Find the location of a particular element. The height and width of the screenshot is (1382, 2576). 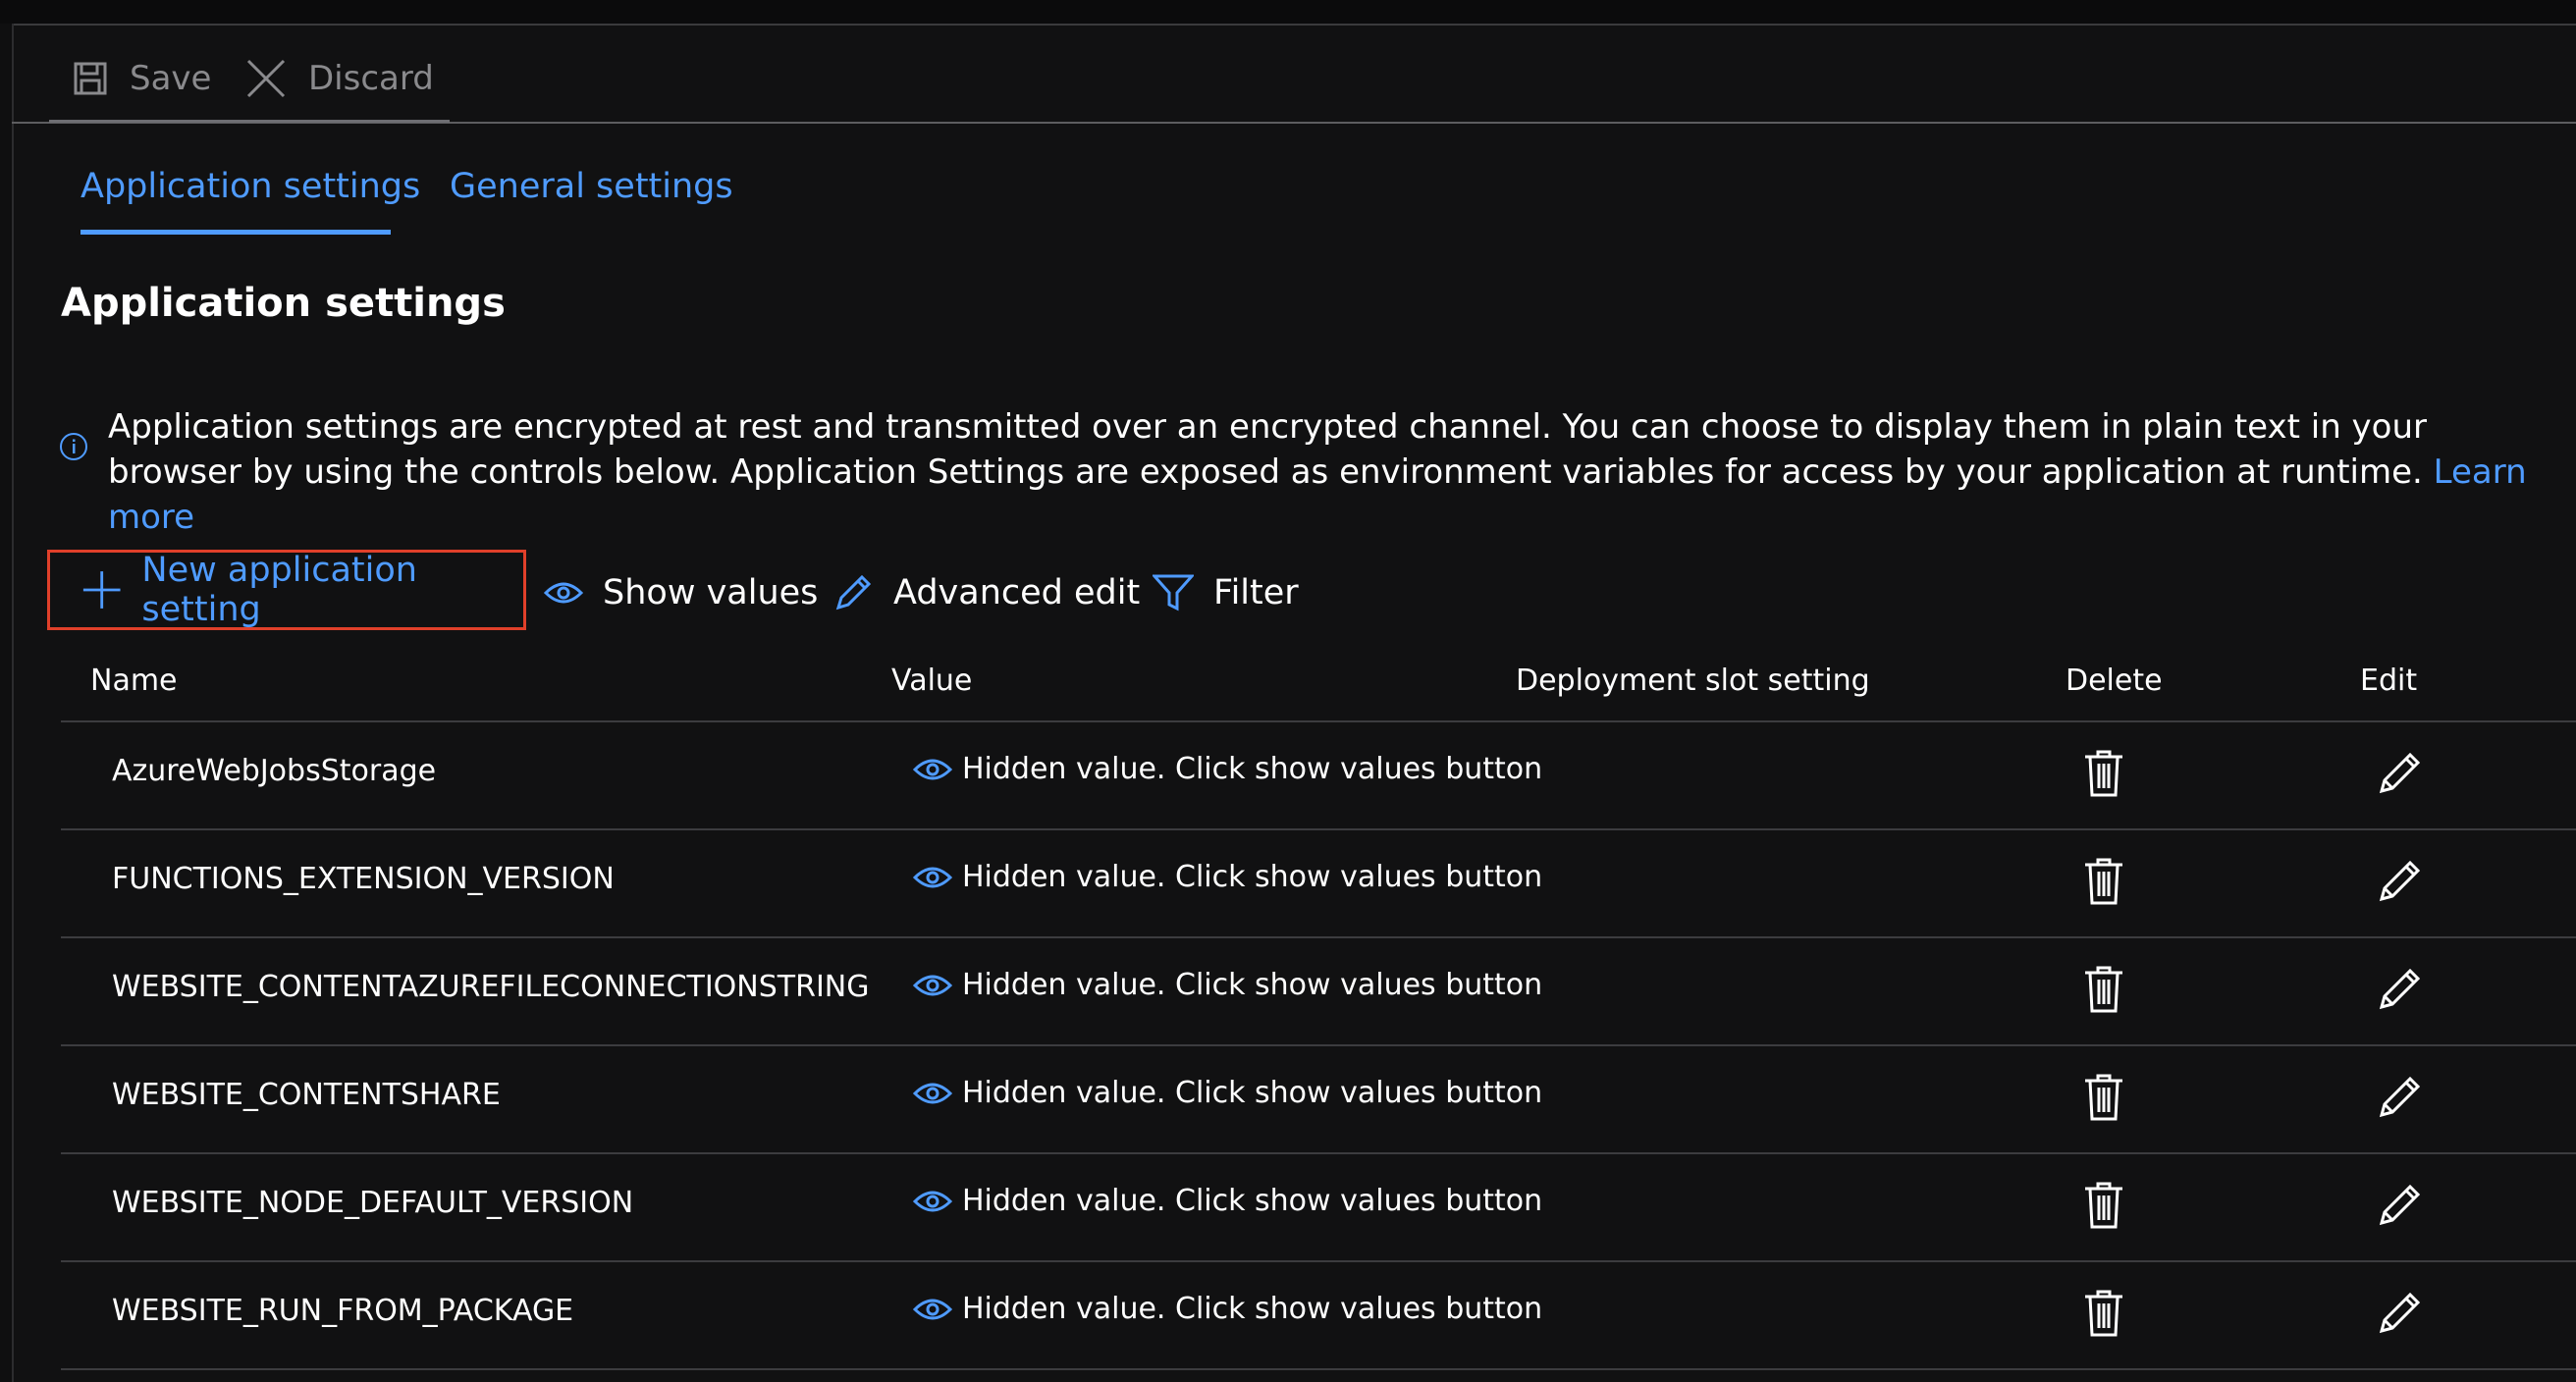

new-application-setting-label: New application setting is located at coordinates (279, 590).